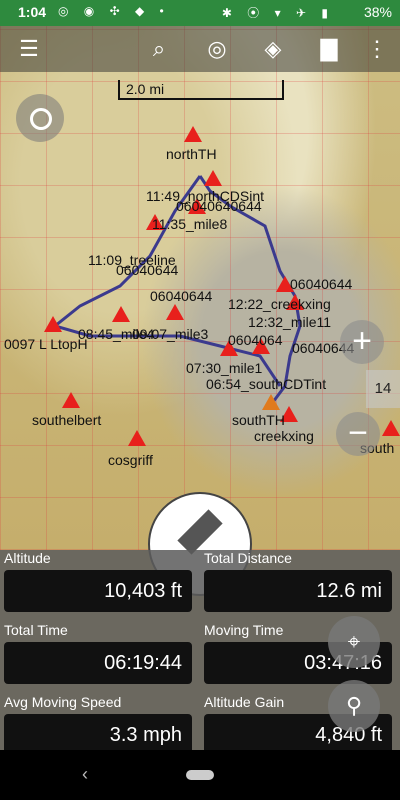 This screenshot has height=800, width=400. Describe the element at coordinates (191, 154) in the screenshot. I see `map-label: northTH` at that location.